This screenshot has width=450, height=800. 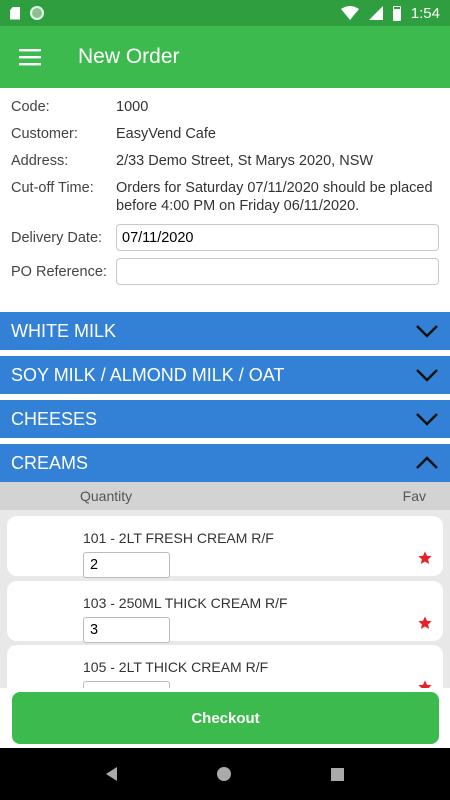 I want to click on delivery-date-input, so click(x=277, y=237).